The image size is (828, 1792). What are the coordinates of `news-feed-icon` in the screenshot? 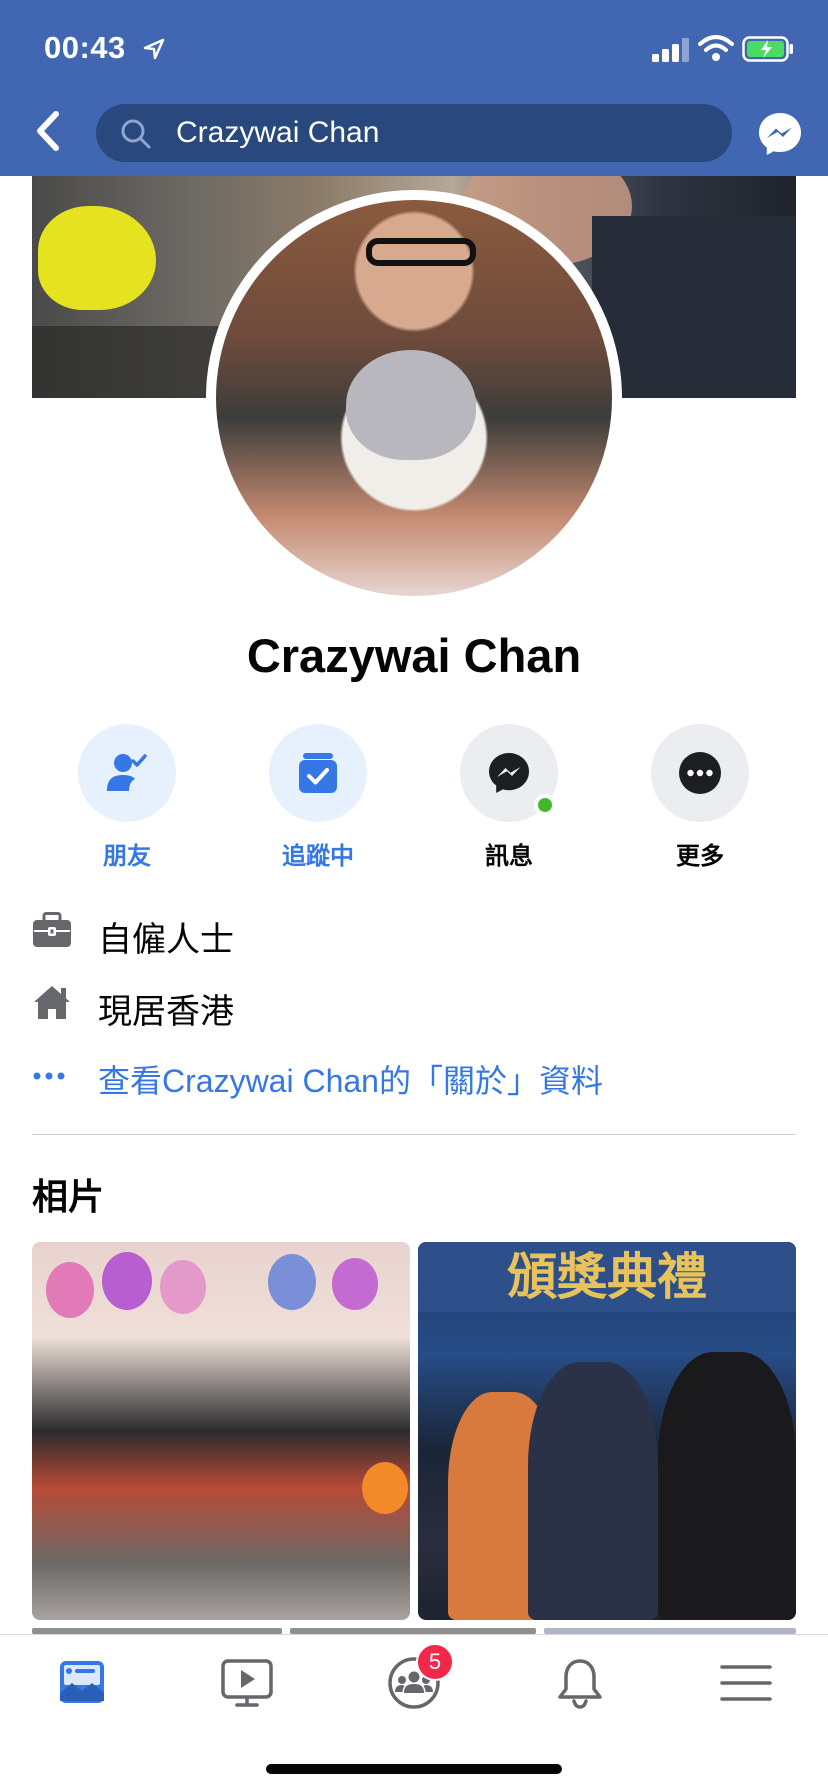 It's located at (82, 1682).